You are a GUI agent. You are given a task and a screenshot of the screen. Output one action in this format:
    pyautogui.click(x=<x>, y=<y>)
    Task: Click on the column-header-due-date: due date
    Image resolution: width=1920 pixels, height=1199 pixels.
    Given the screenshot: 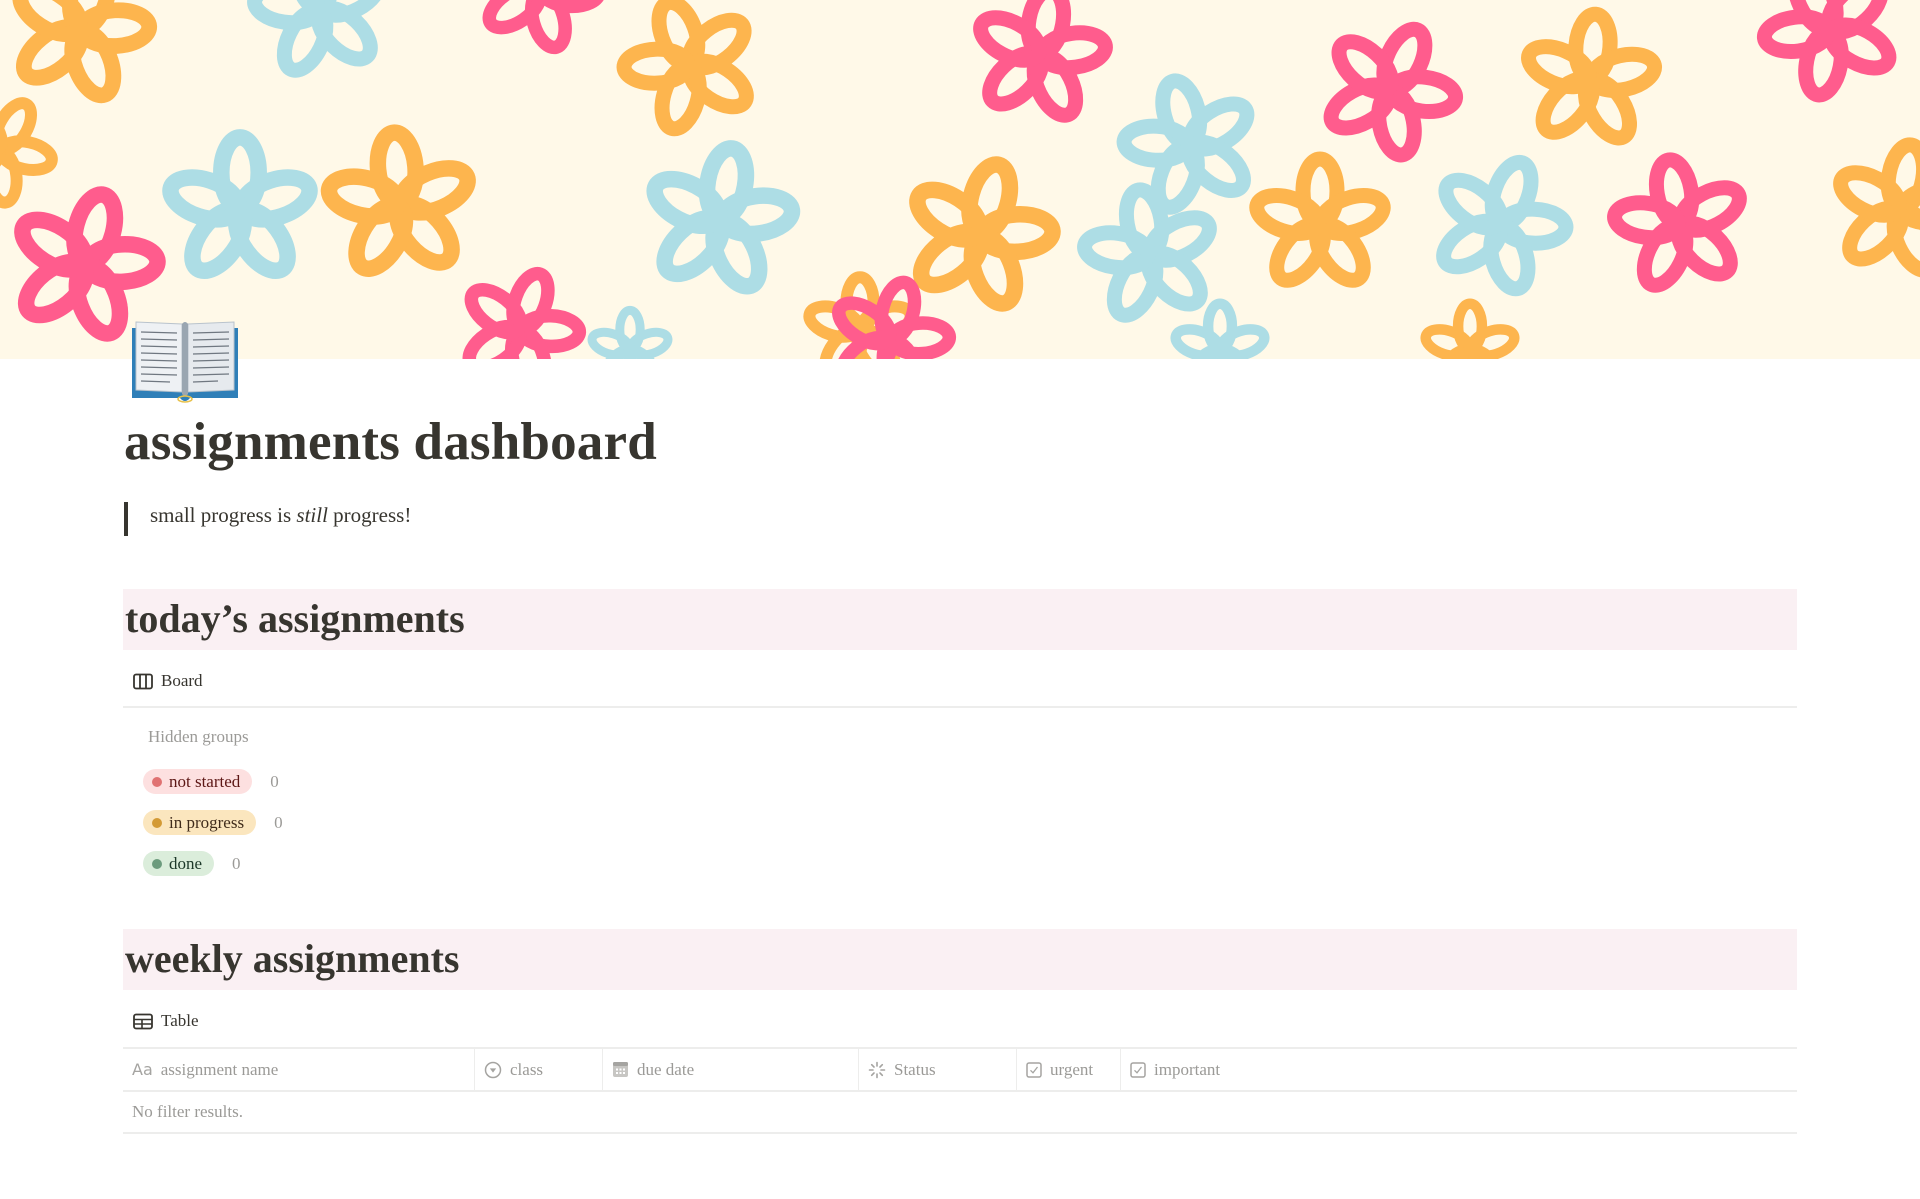 What is the action you would take?
    pyautogui.click(x=731, y=1069)
    